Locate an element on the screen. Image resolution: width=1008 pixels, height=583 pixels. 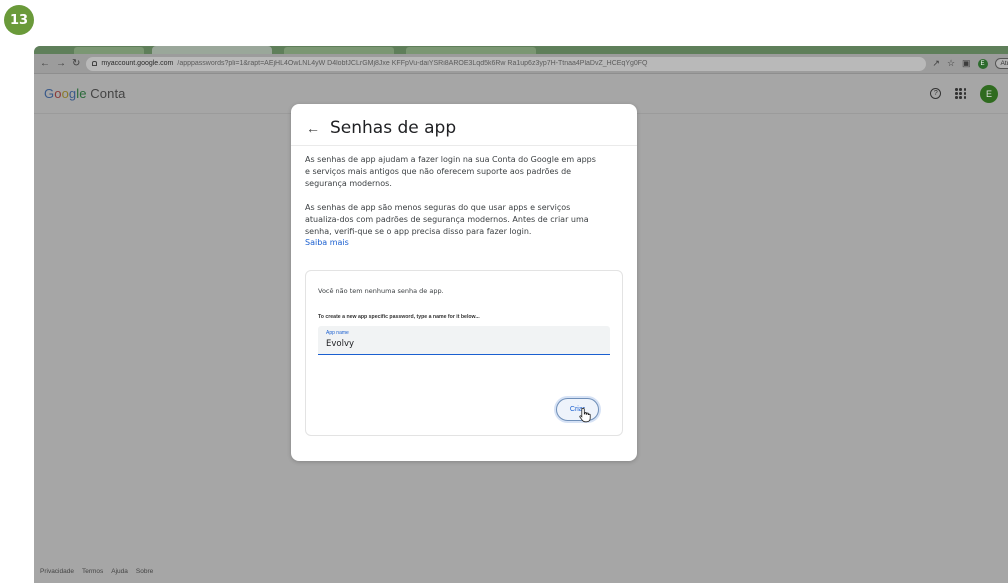
dialog-title: Senhas de app is located at coordinates (393, 128).